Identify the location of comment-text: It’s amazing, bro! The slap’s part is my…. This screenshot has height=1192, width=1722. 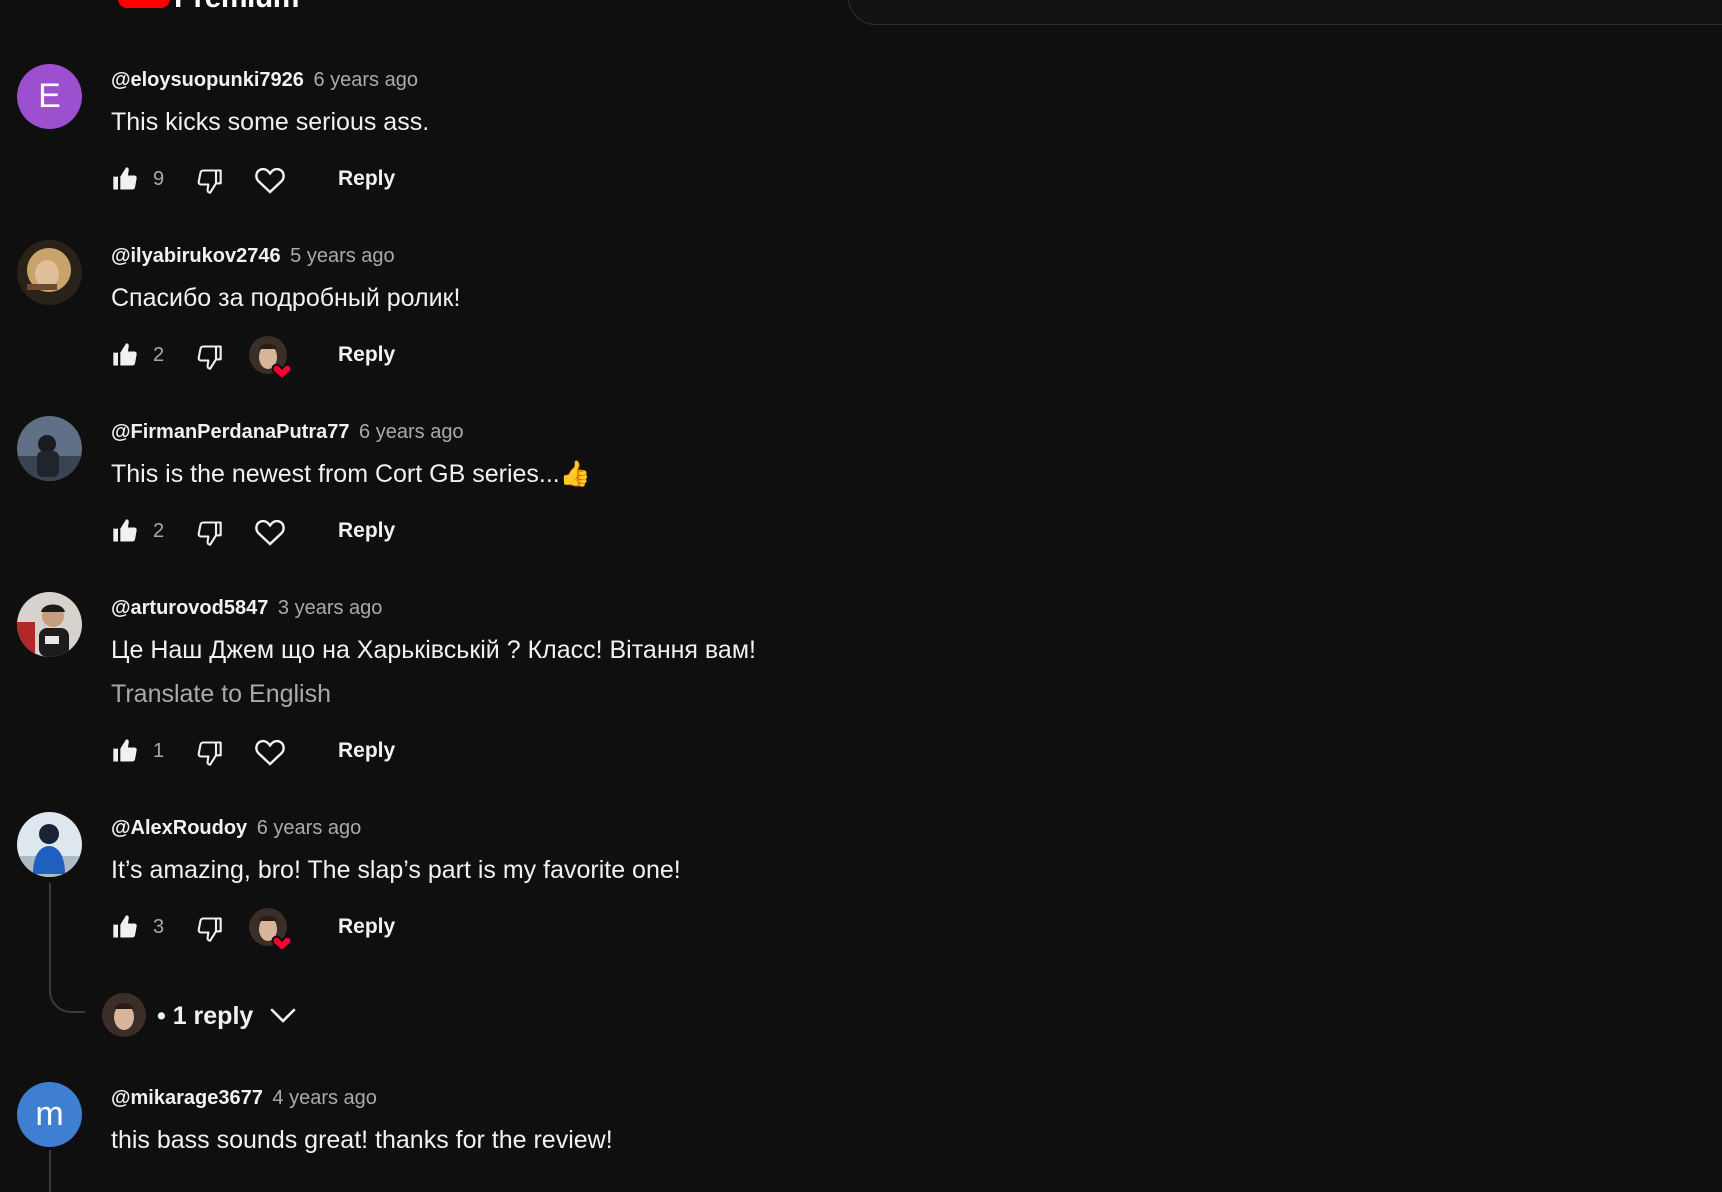
(396, 870).